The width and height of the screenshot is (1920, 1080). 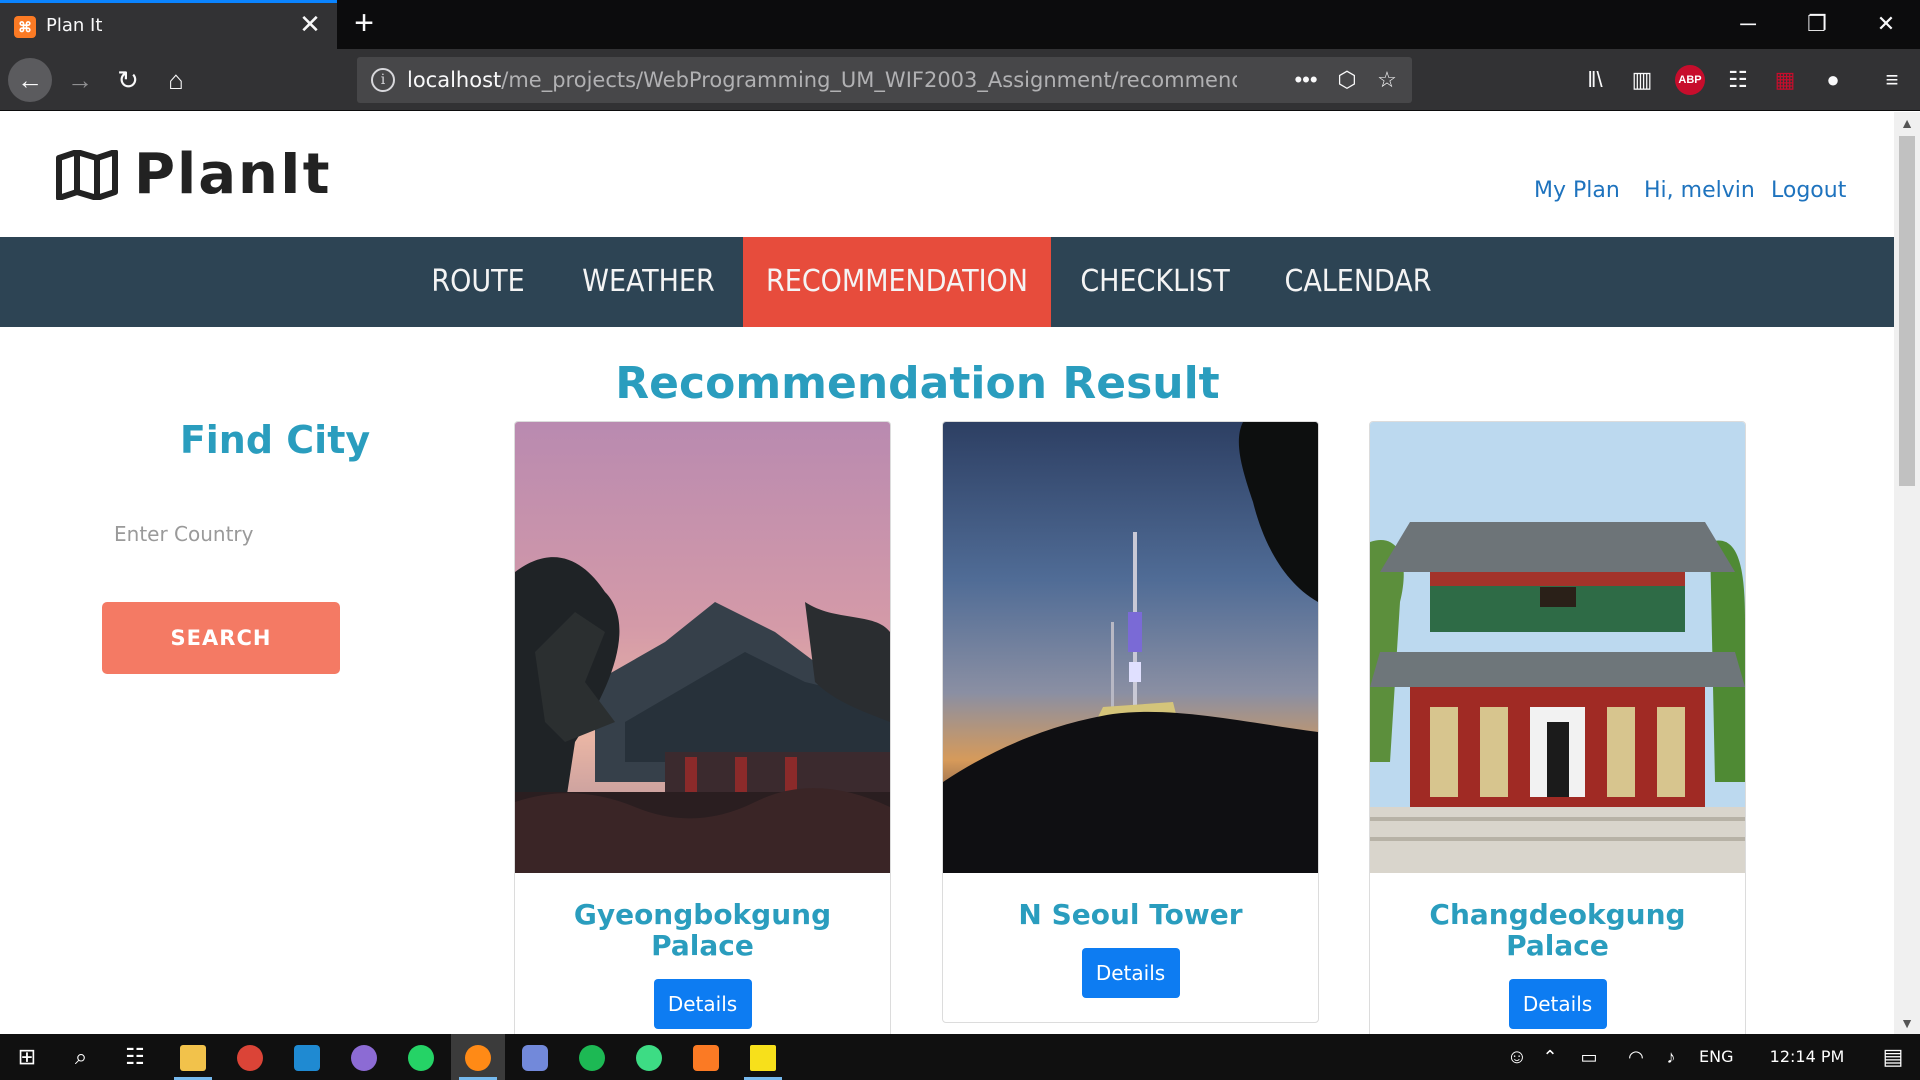 I want to click on logout-link: Logout, so click(x=1808, y=190).